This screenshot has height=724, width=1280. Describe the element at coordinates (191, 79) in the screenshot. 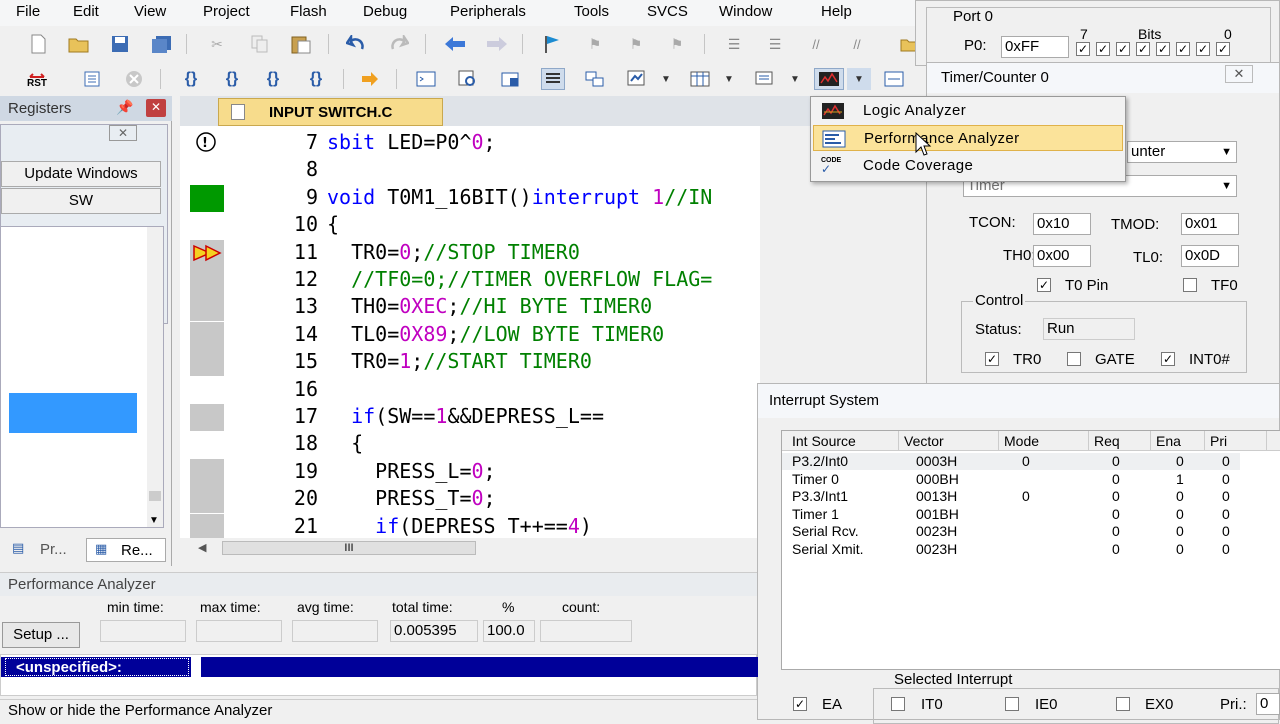

I see `step-into-icon: {}` at that location.